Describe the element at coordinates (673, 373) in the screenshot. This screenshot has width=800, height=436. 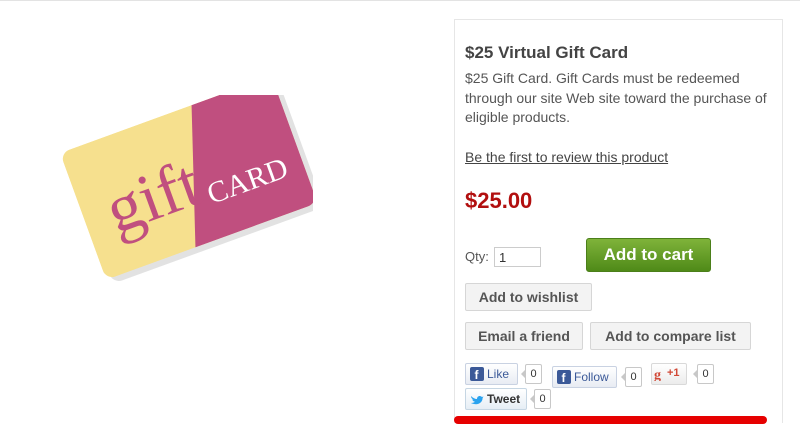
I see `gplus-label: +1` at that location.